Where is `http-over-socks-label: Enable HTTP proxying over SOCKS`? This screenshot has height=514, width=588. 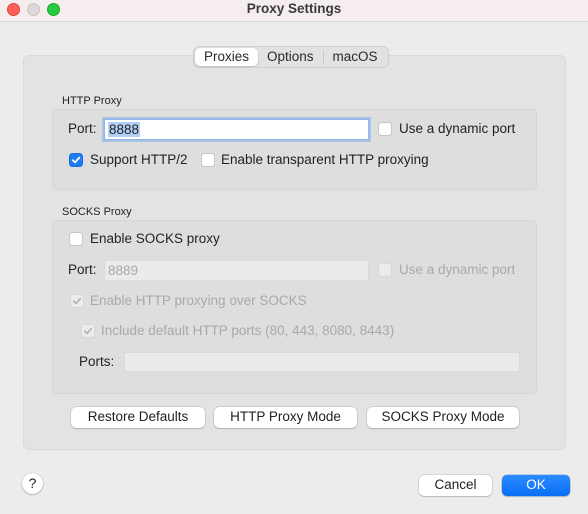 http-over-socks-label: Enable HTTP proxying over SOCKS is located at coordinates (198, 300).